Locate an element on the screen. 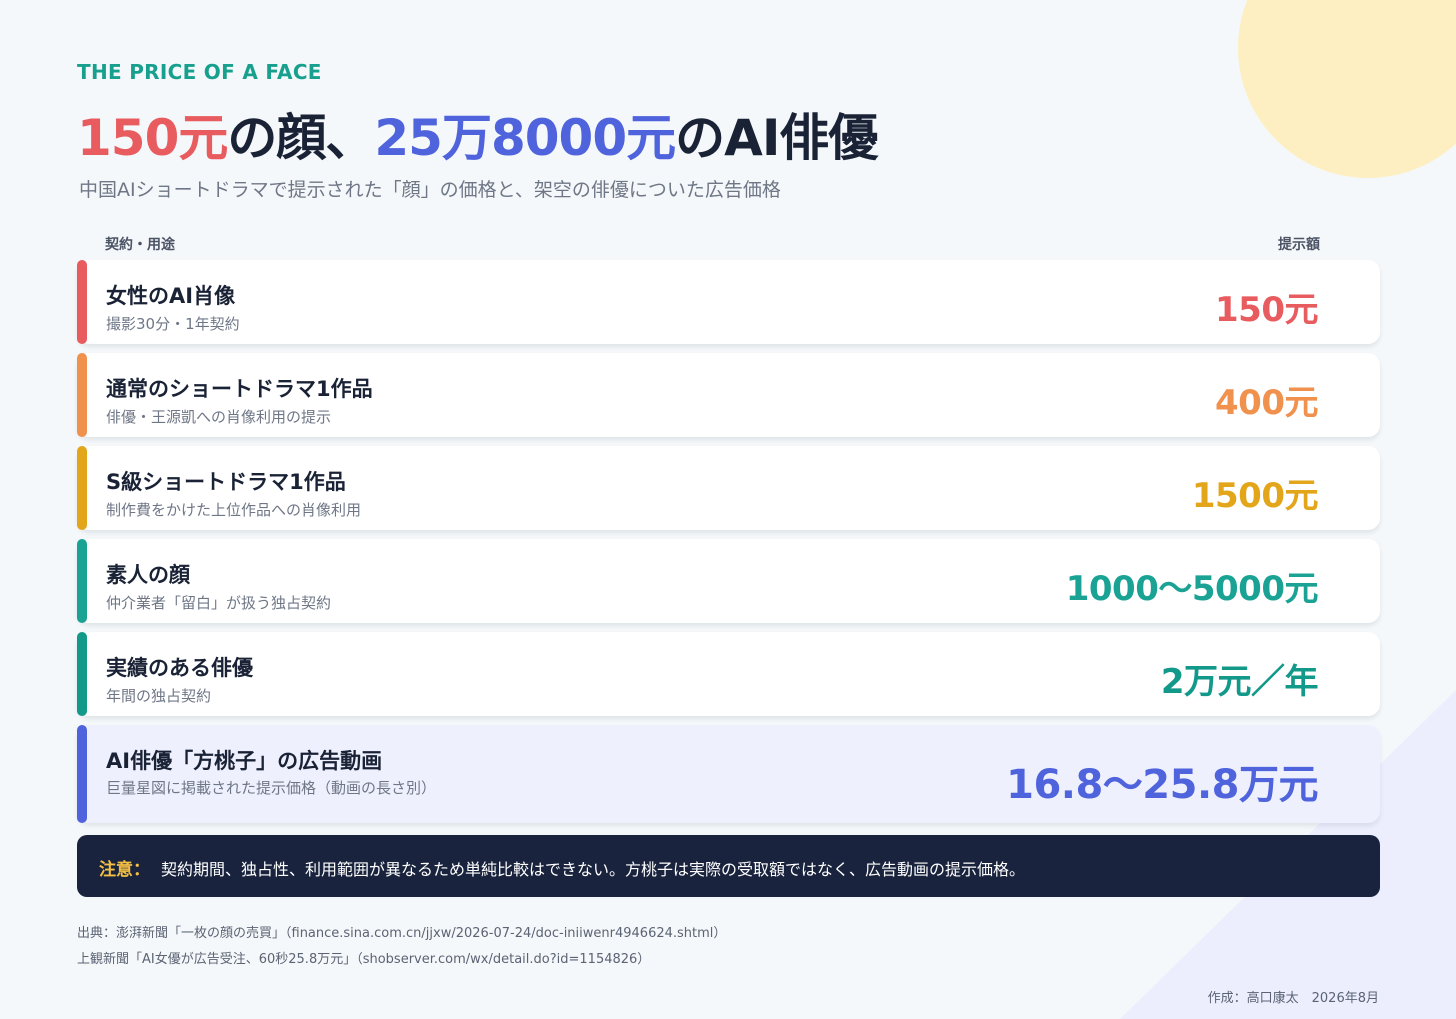 The width and height of the screenshot is (1456, 1019). row-price: 16.8〜25.8万元 is located at coordinates (1162, 785).